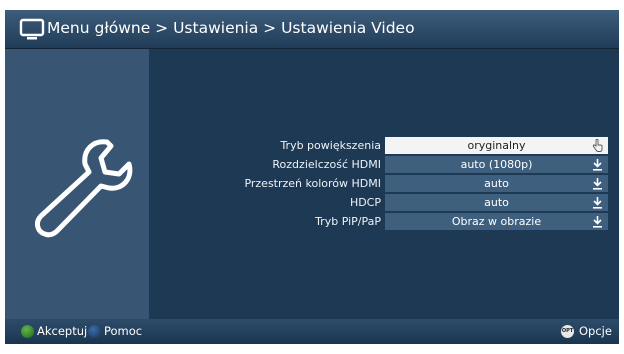 Image resolution: width=624 pixels, height=354 pixels. I want to click on green-button-icon, so click(27, 331).